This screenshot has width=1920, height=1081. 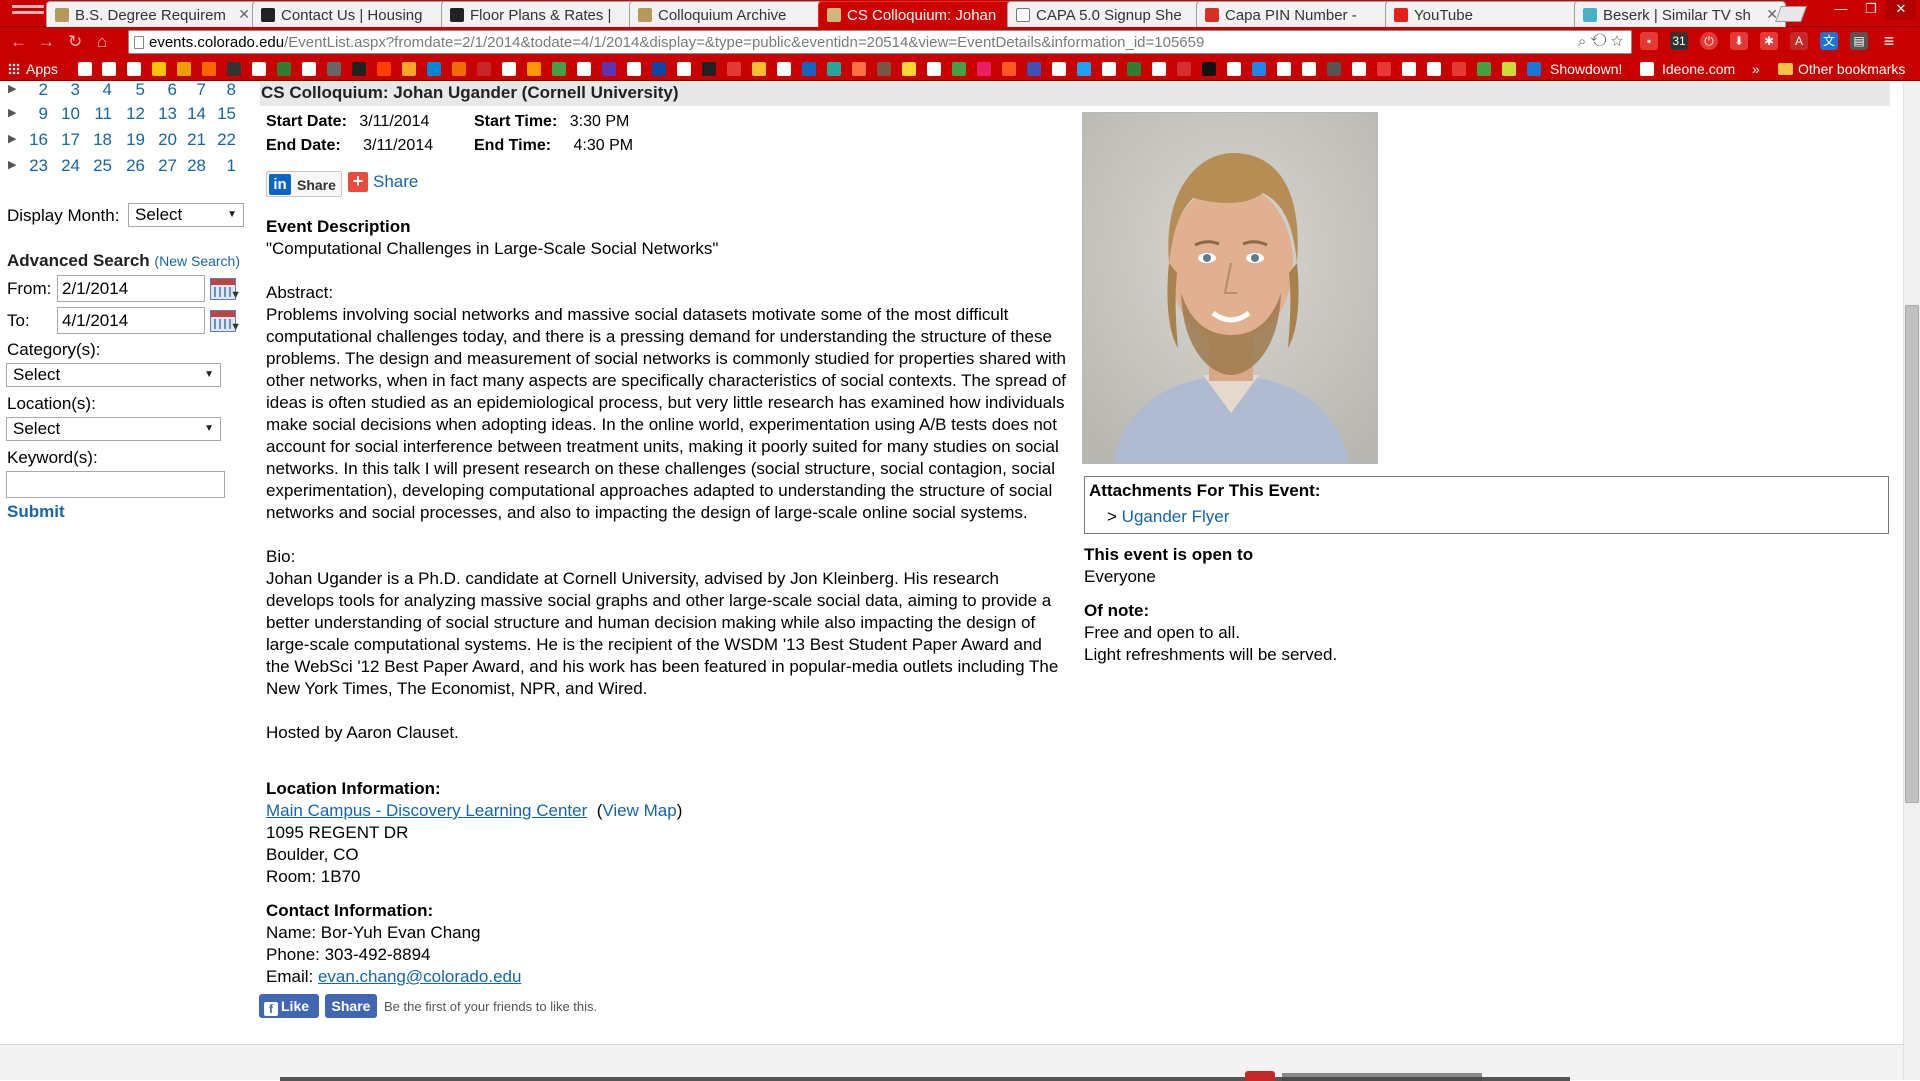 What do you see at coordinates (244, 14) in the screenshot?
I see `close-icon: ✕` at bounding box center [244, 14].